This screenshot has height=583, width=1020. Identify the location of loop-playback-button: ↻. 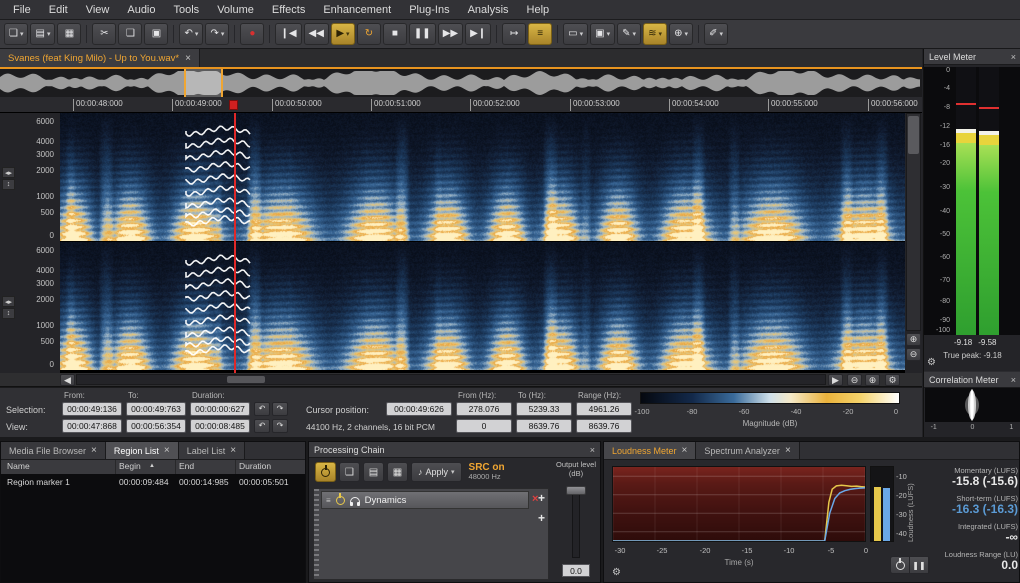
(368, 34).